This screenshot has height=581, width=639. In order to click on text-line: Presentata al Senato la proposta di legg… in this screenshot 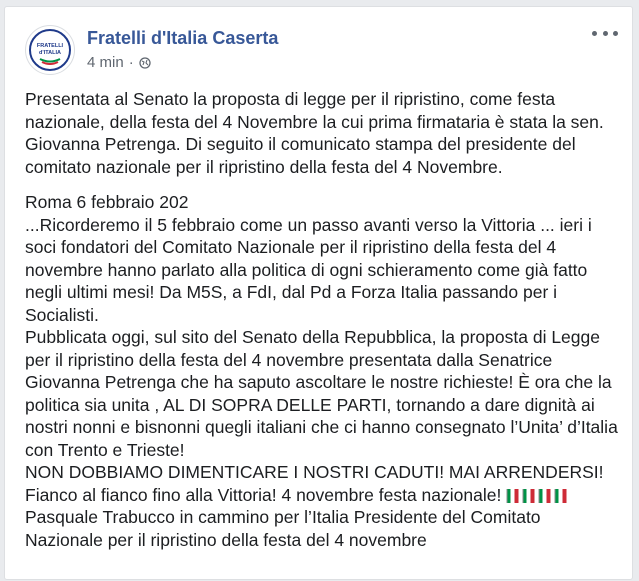, I will do `click(290, 99)`.